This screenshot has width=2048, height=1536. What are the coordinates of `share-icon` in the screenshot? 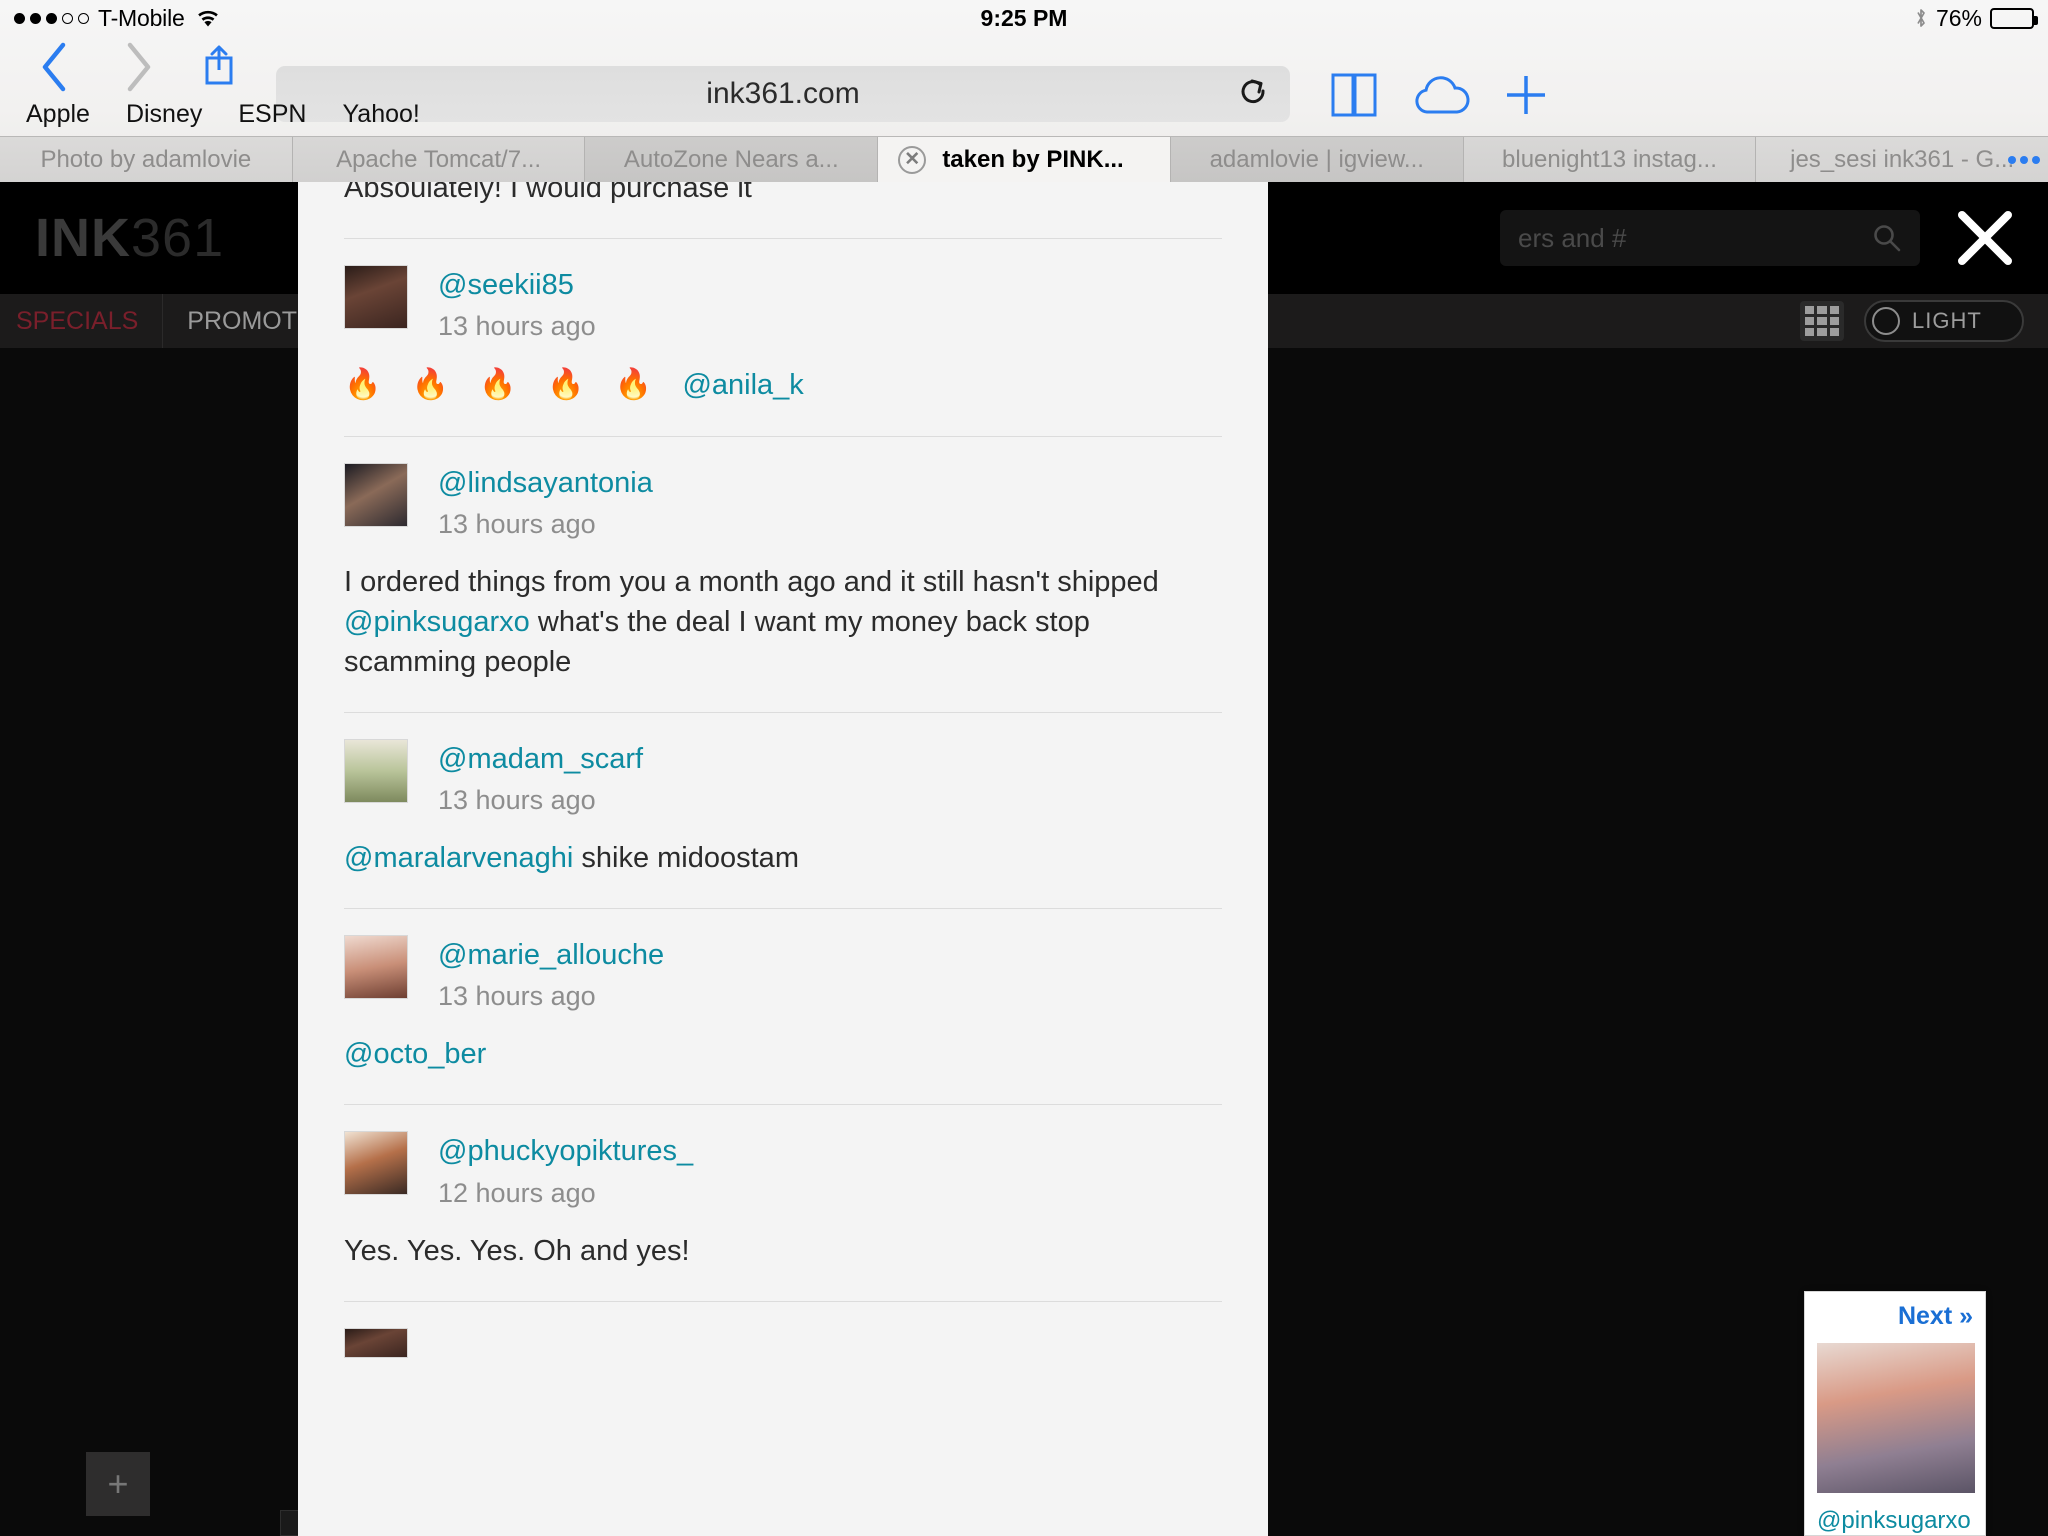 It's located at (219, 67).